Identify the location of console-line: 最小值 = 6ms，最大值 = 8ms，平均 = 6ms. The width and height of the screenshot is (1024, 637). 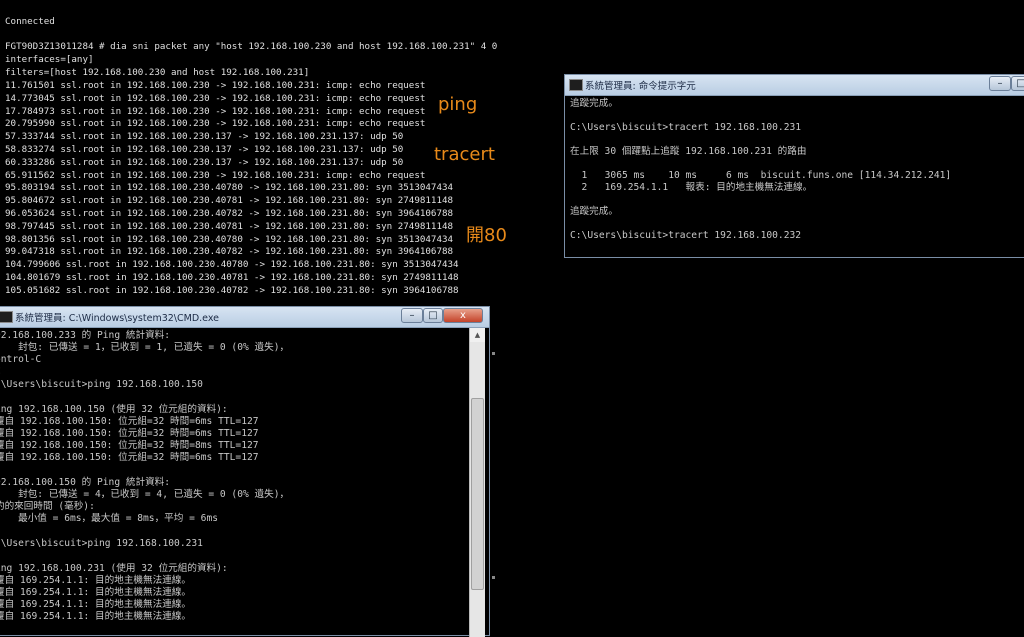
(109, 518).